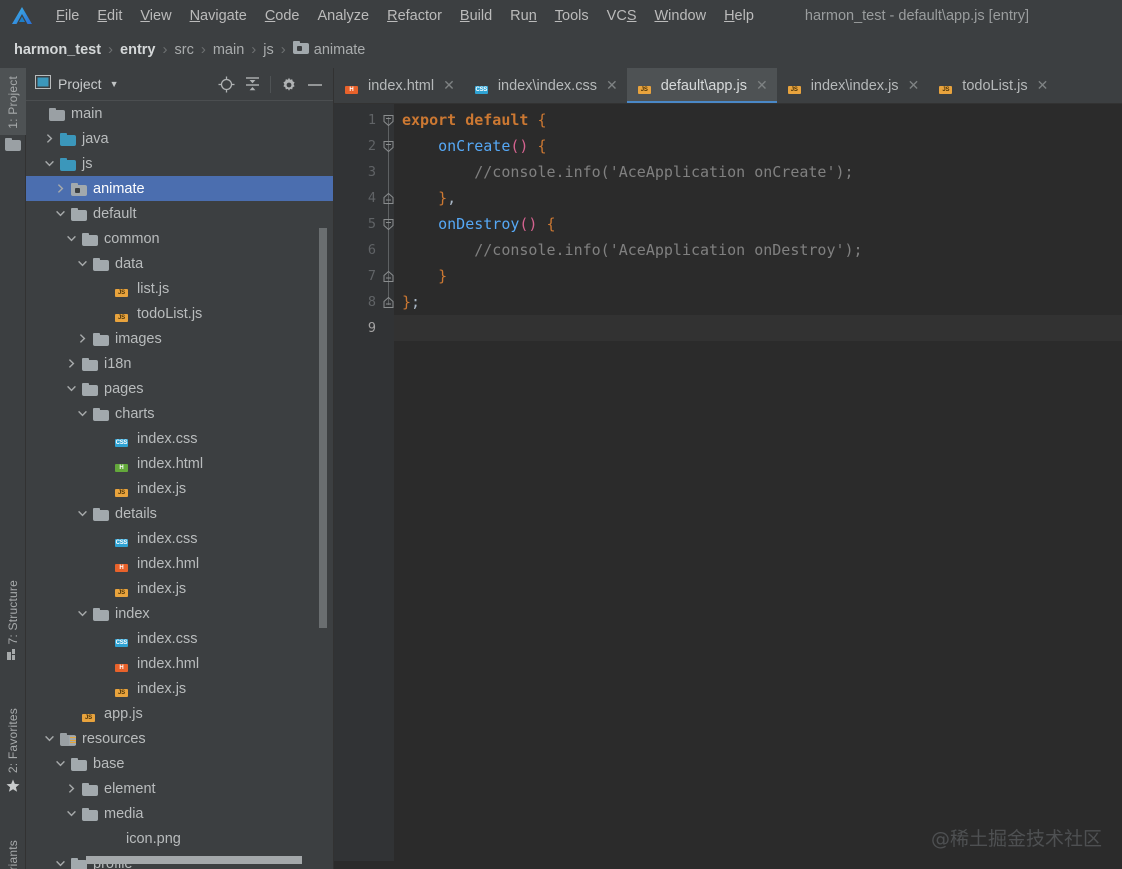 The image size is (1122, 869). What do you see at coordinates (344, 16) in the screenshot?
I see `menu-item-analyze: Analyze` at bounding box center [344, 16].